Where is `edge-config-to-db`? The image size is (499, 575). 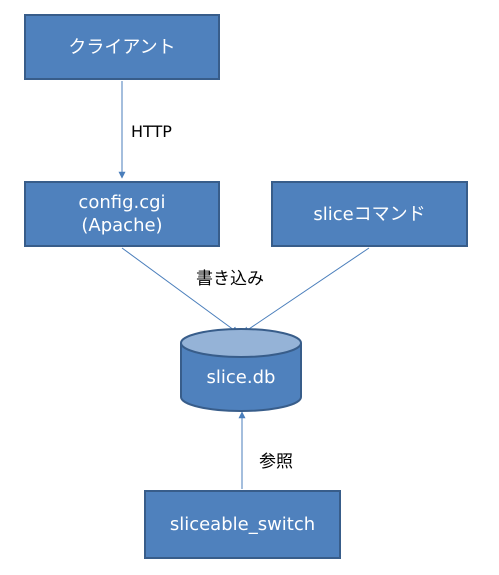 edge-config-to-db is located at coordinates (180, 290).